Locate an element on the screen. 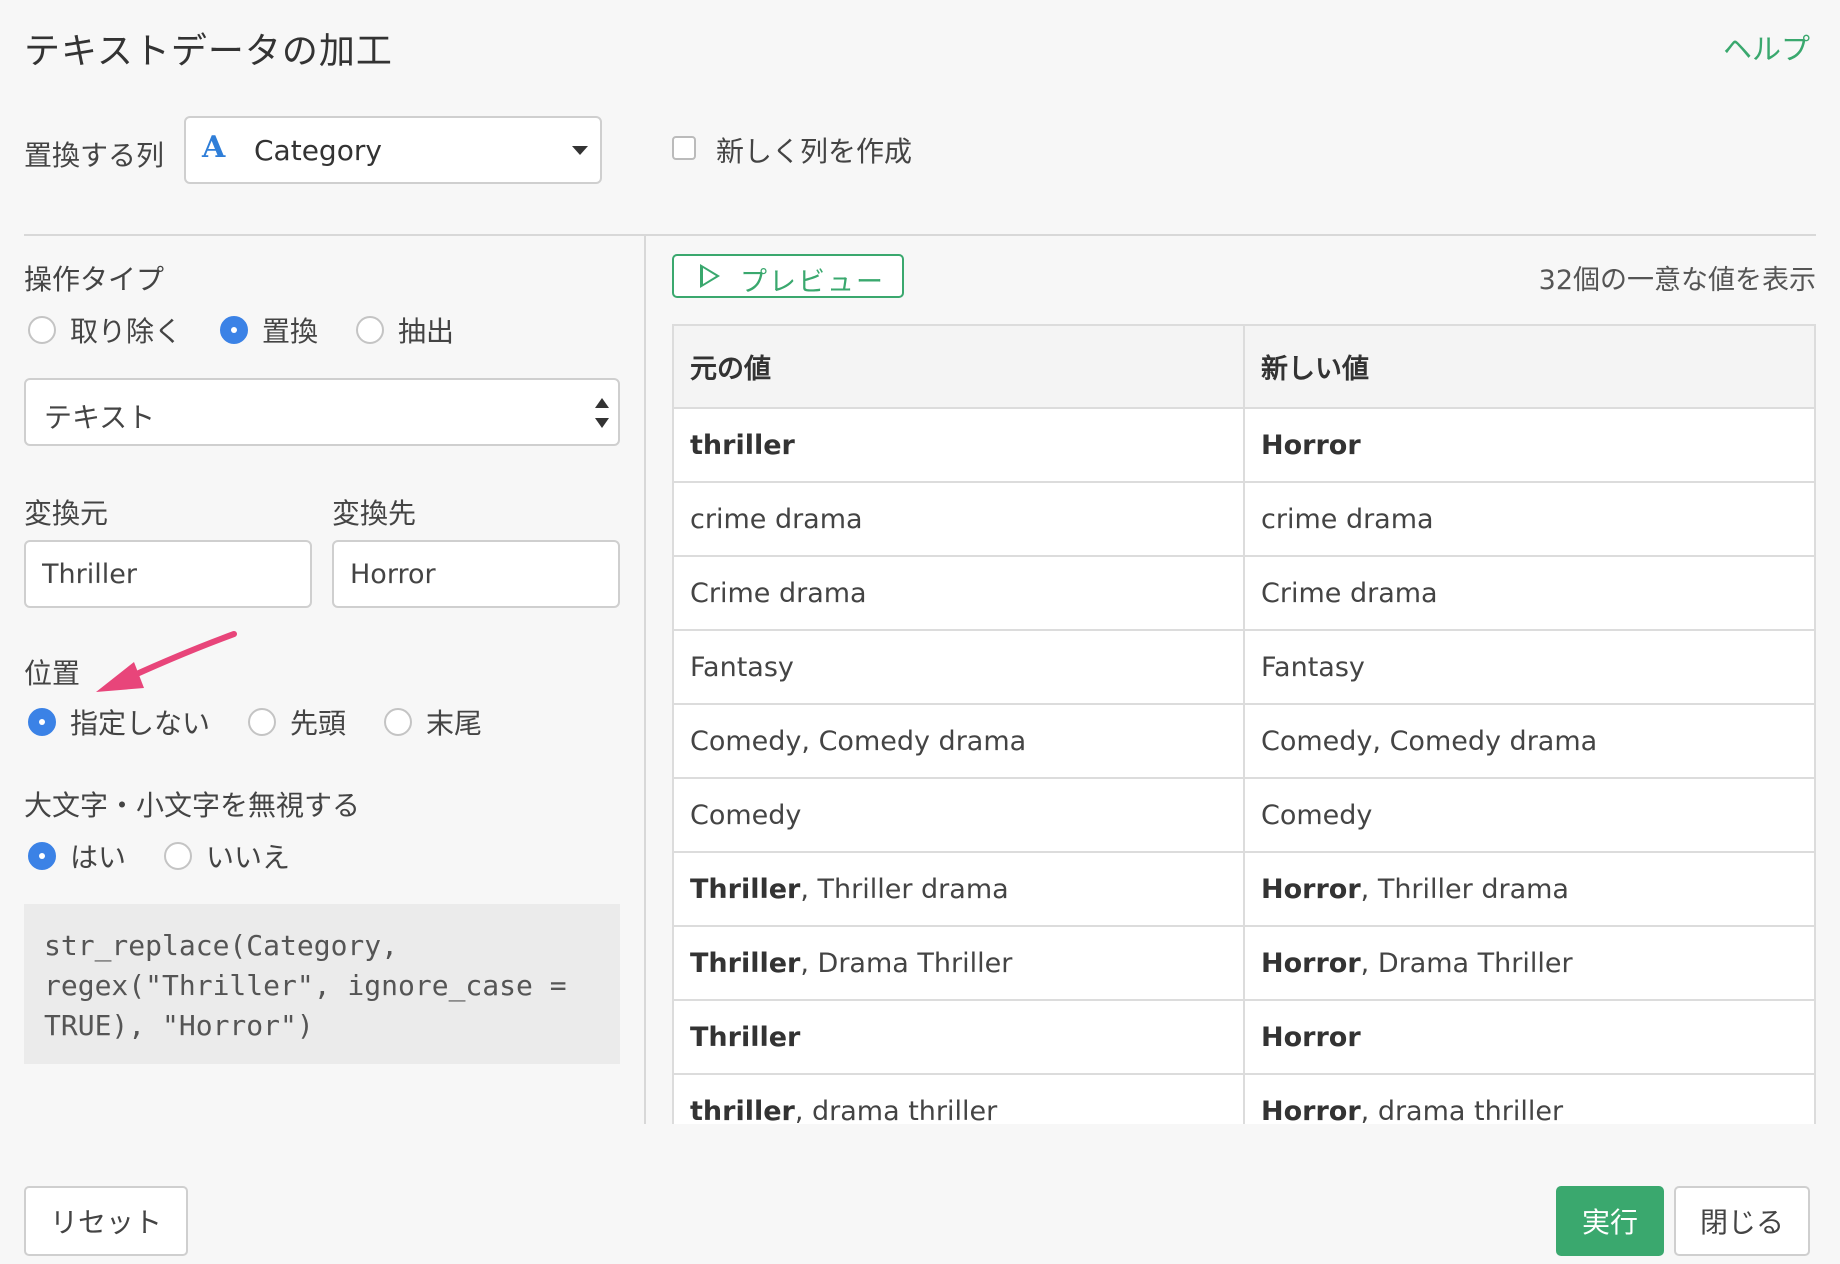 The image size is (1840, 1264). to-input is located at coordinates (476, 574).